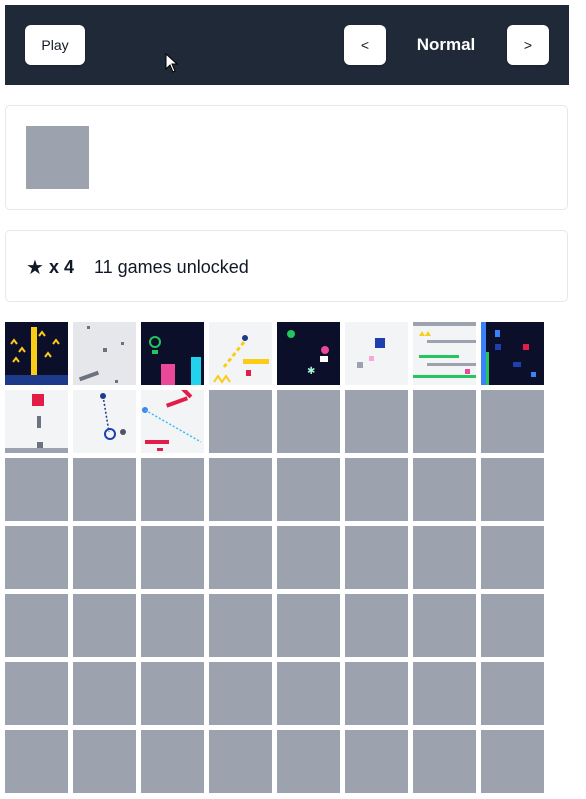  I want to click on game-preview-panel, so click(286, 157).